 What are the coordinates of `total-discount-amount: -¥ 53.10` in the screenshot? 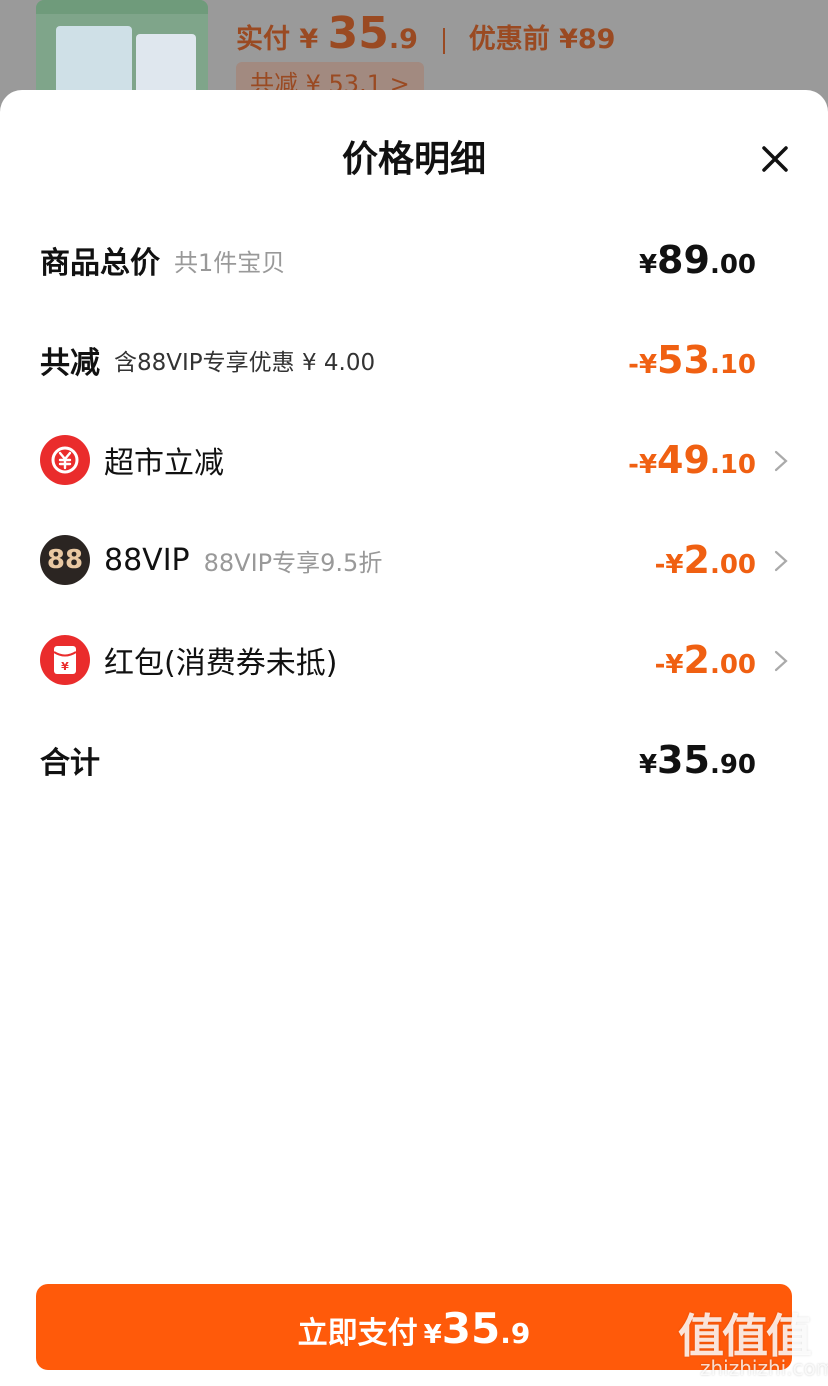 It's located at (692, 360).